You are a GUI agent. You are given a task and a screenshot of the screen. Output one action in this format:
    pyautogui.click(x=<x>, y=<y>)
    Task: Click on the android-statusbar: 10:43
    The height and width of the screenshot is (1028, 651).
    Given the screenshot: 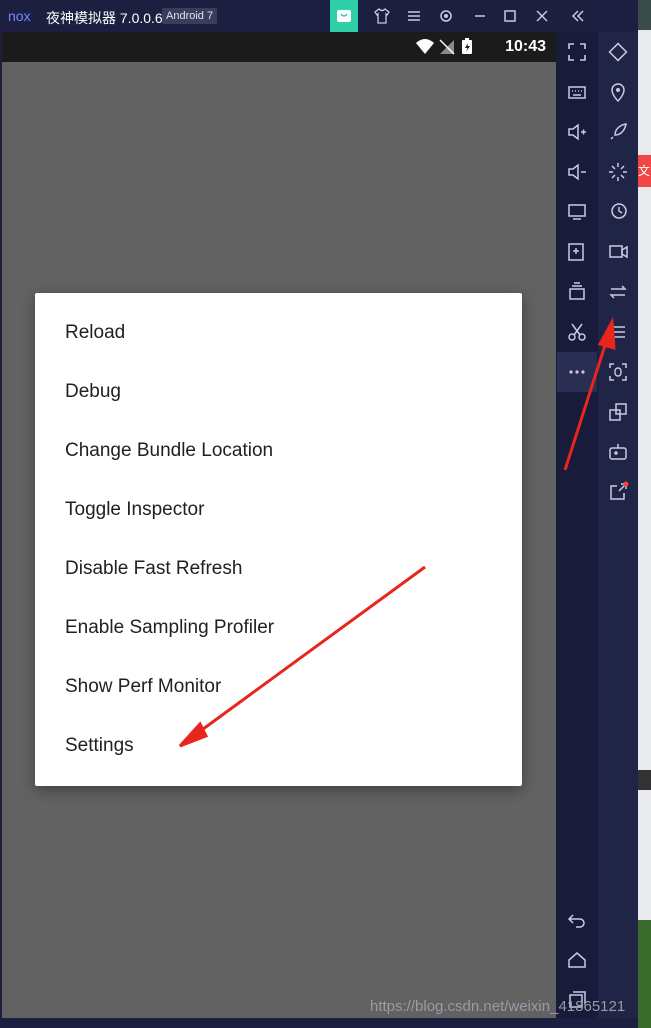 What is the action you would take?
    pyautogui.click(x=279, y=47)
    